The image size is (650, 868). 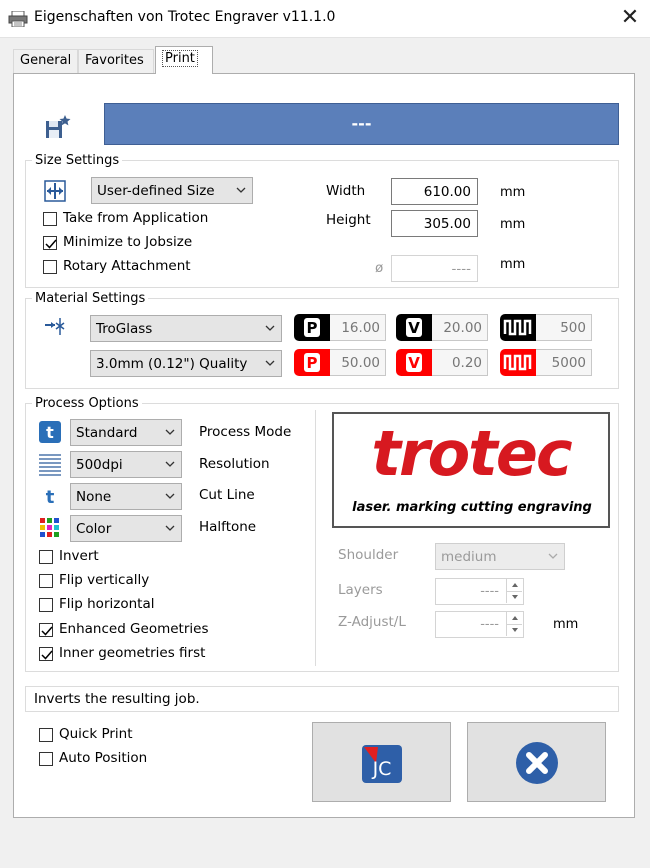 I want to click on resolution-label: Resolution, so click(x=234, y=464).